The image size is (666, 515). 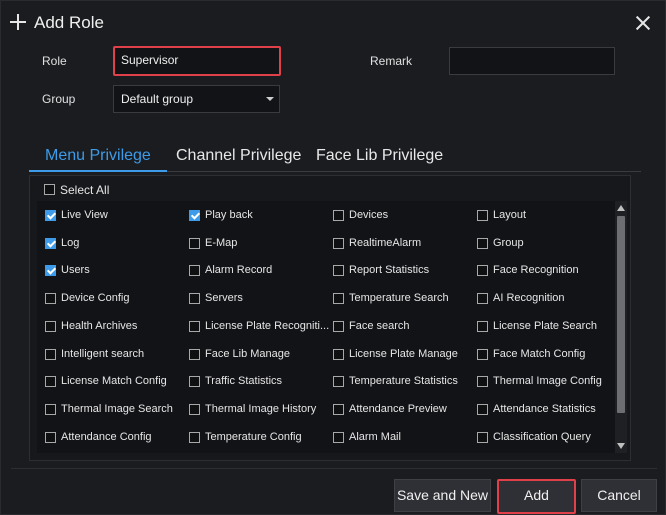 I want to click on privilege-item: Attendance Config, so click(x=114, y=438).